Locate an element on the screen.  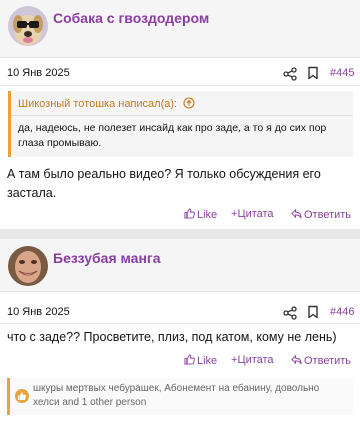
post-meta: 10 Янв 2025 #446 is located at coordinates (180, 313).